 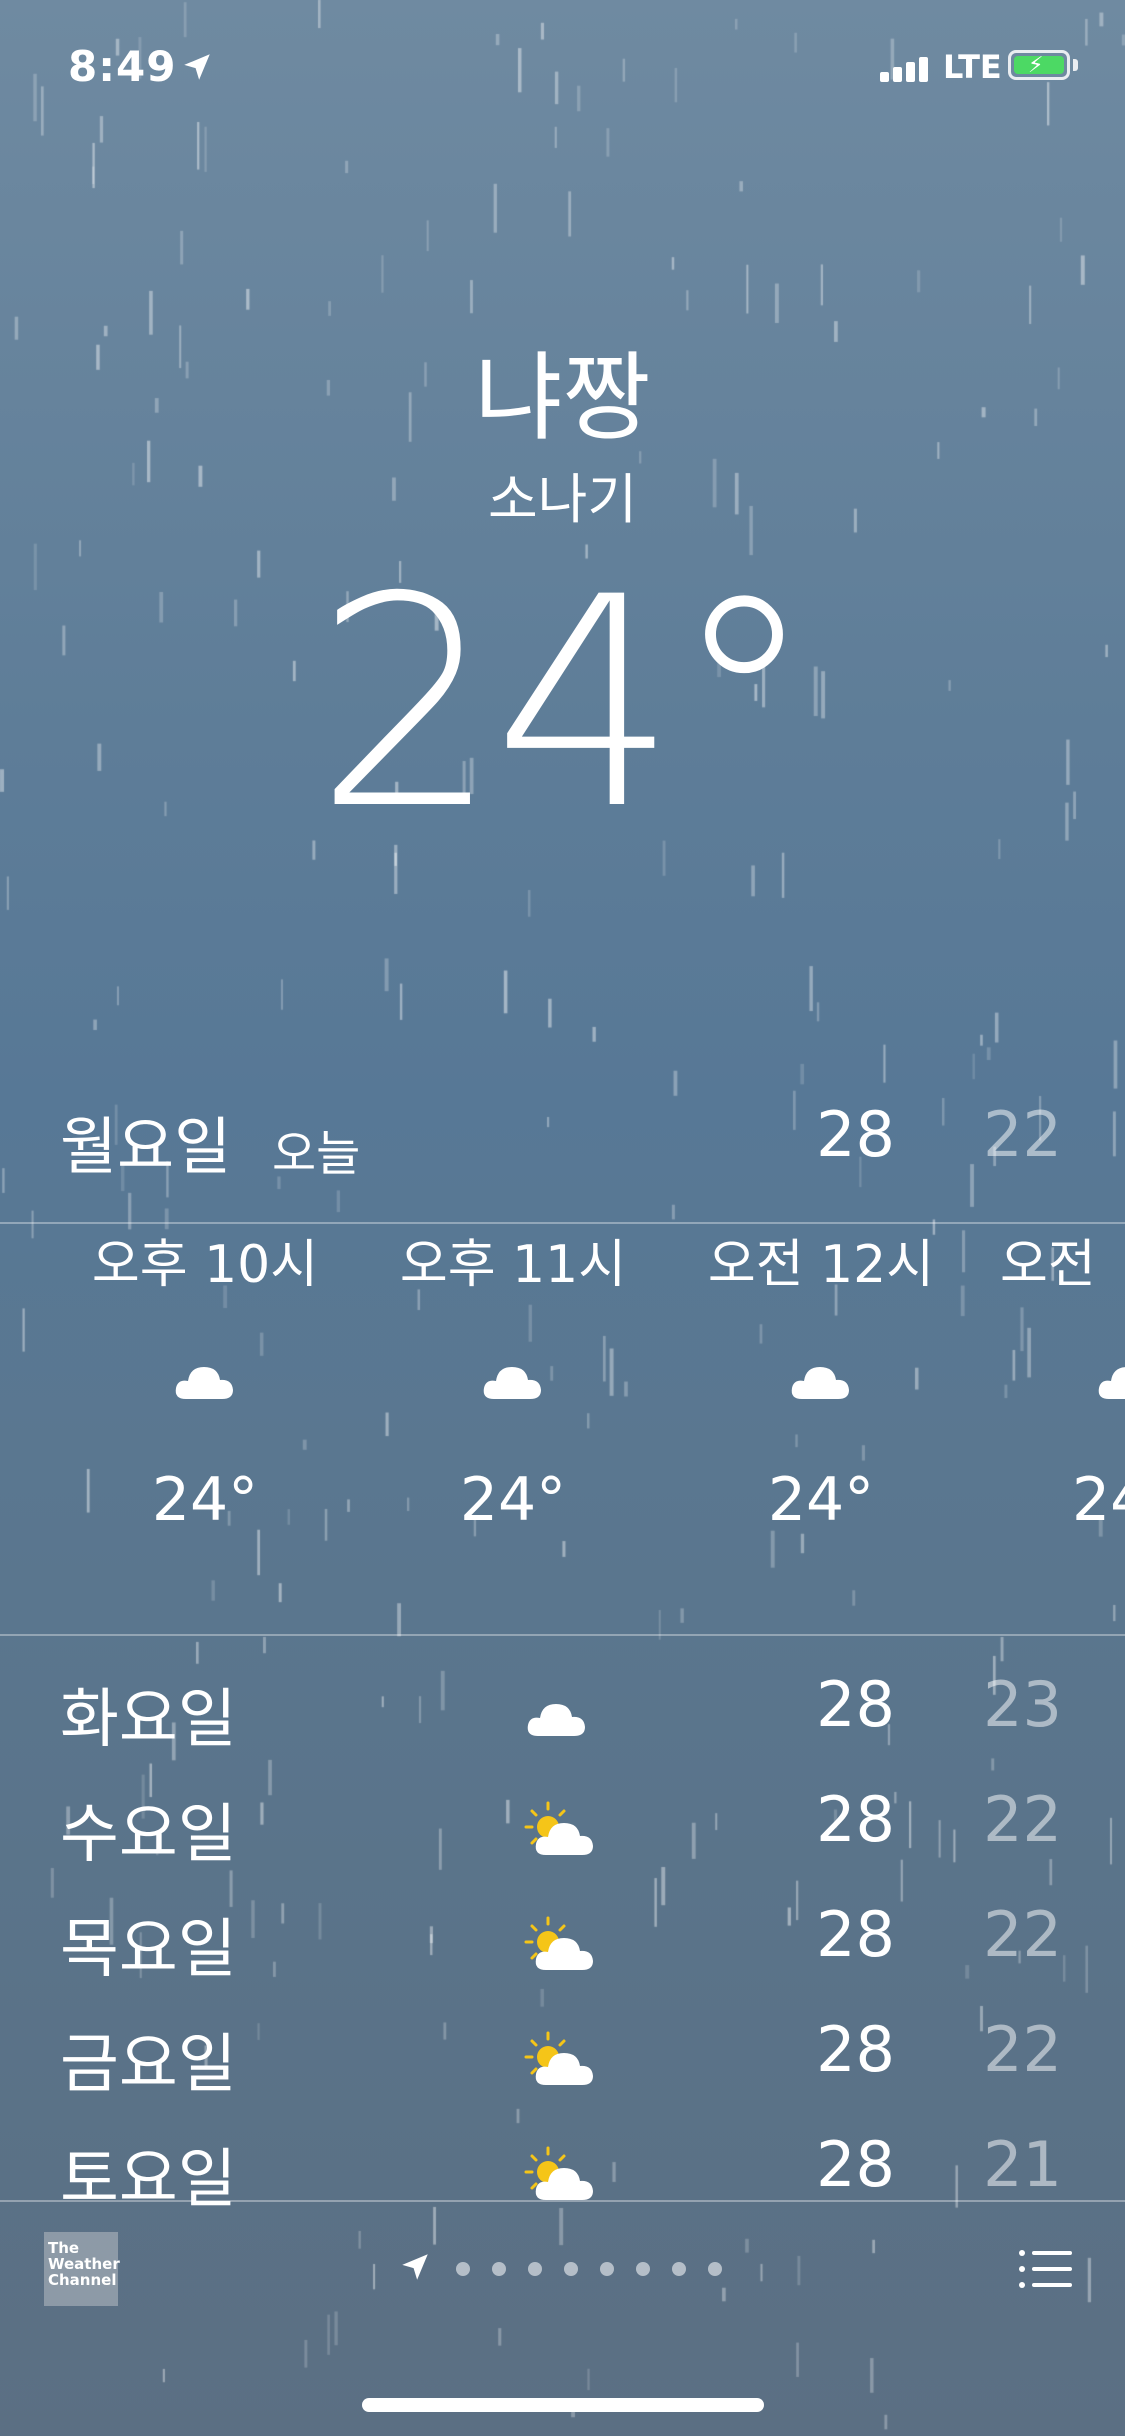 I want to click on daily-row: 화요일 28 23, so click(x=562, y=1715).